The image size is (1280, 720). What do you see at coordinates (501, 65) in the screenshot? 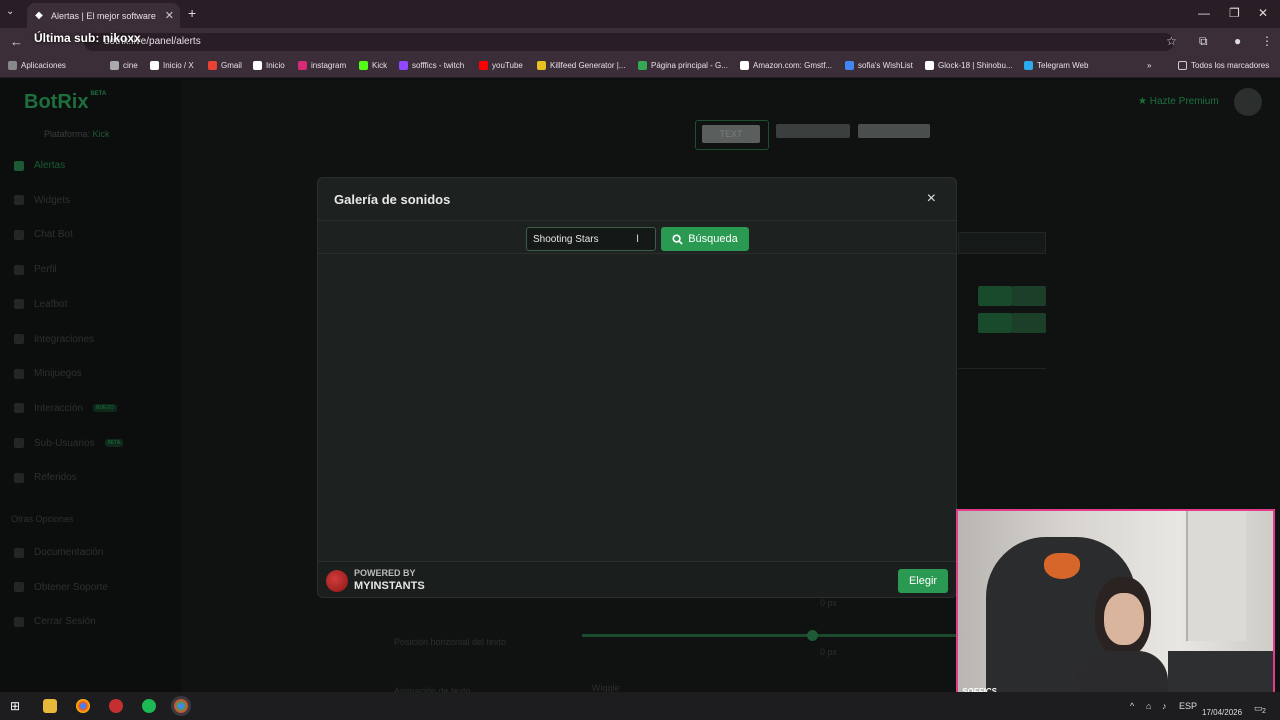
I see `bookmark-youtube: youTube` at bounding box center [501, 65].